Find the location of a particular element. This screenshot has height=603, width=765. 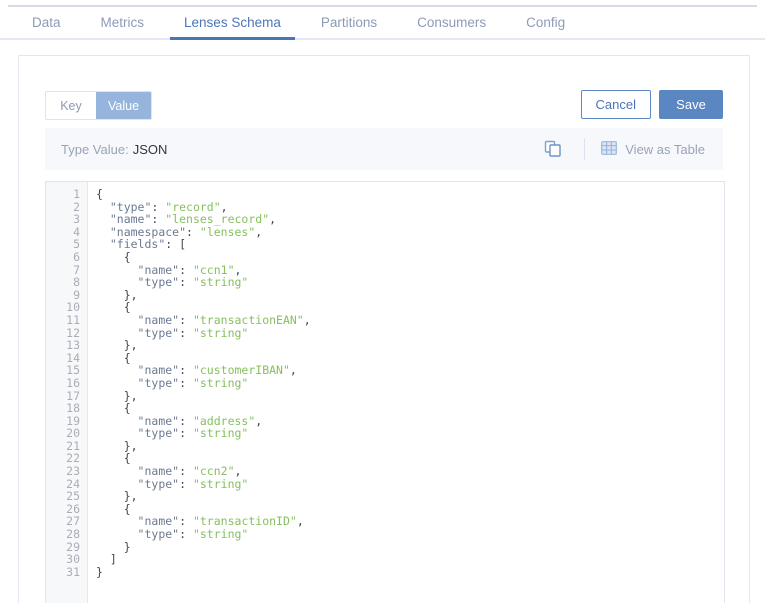

line-number: 11 is located at coordinates (73, 319).